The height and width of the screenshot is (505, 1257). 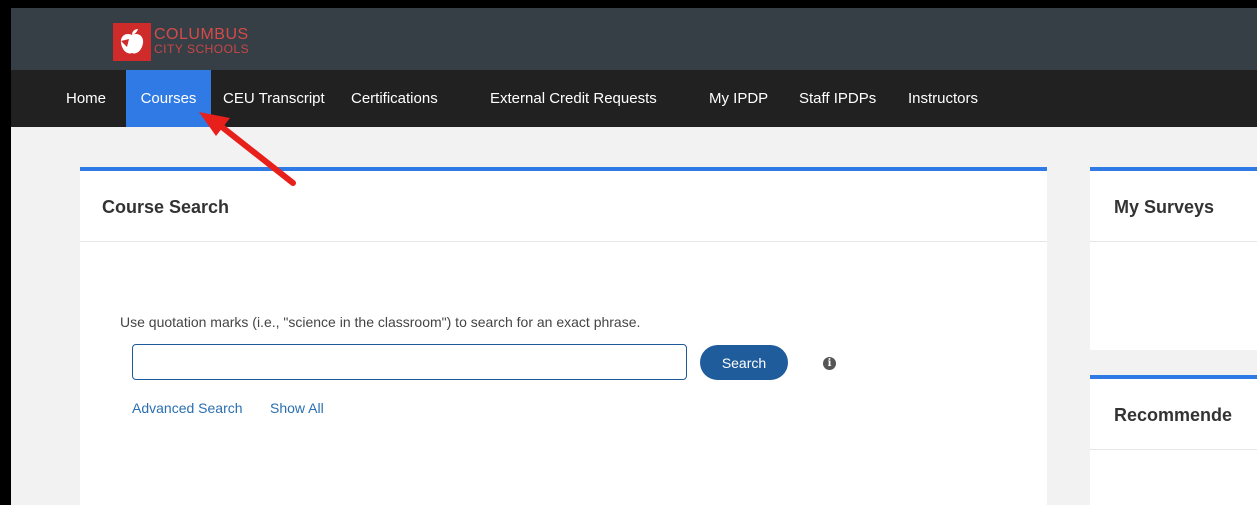 I want to click on nav-certifications: Certifications, so click(x=394, y=98).